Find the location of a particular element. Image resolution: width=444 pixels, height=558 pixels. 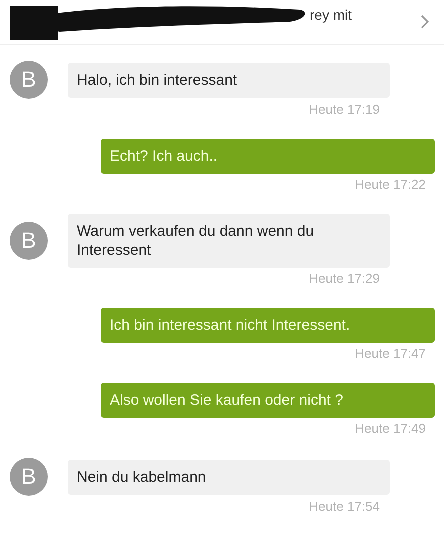

listing-title: rey mit is located at coordinates (331, 15).